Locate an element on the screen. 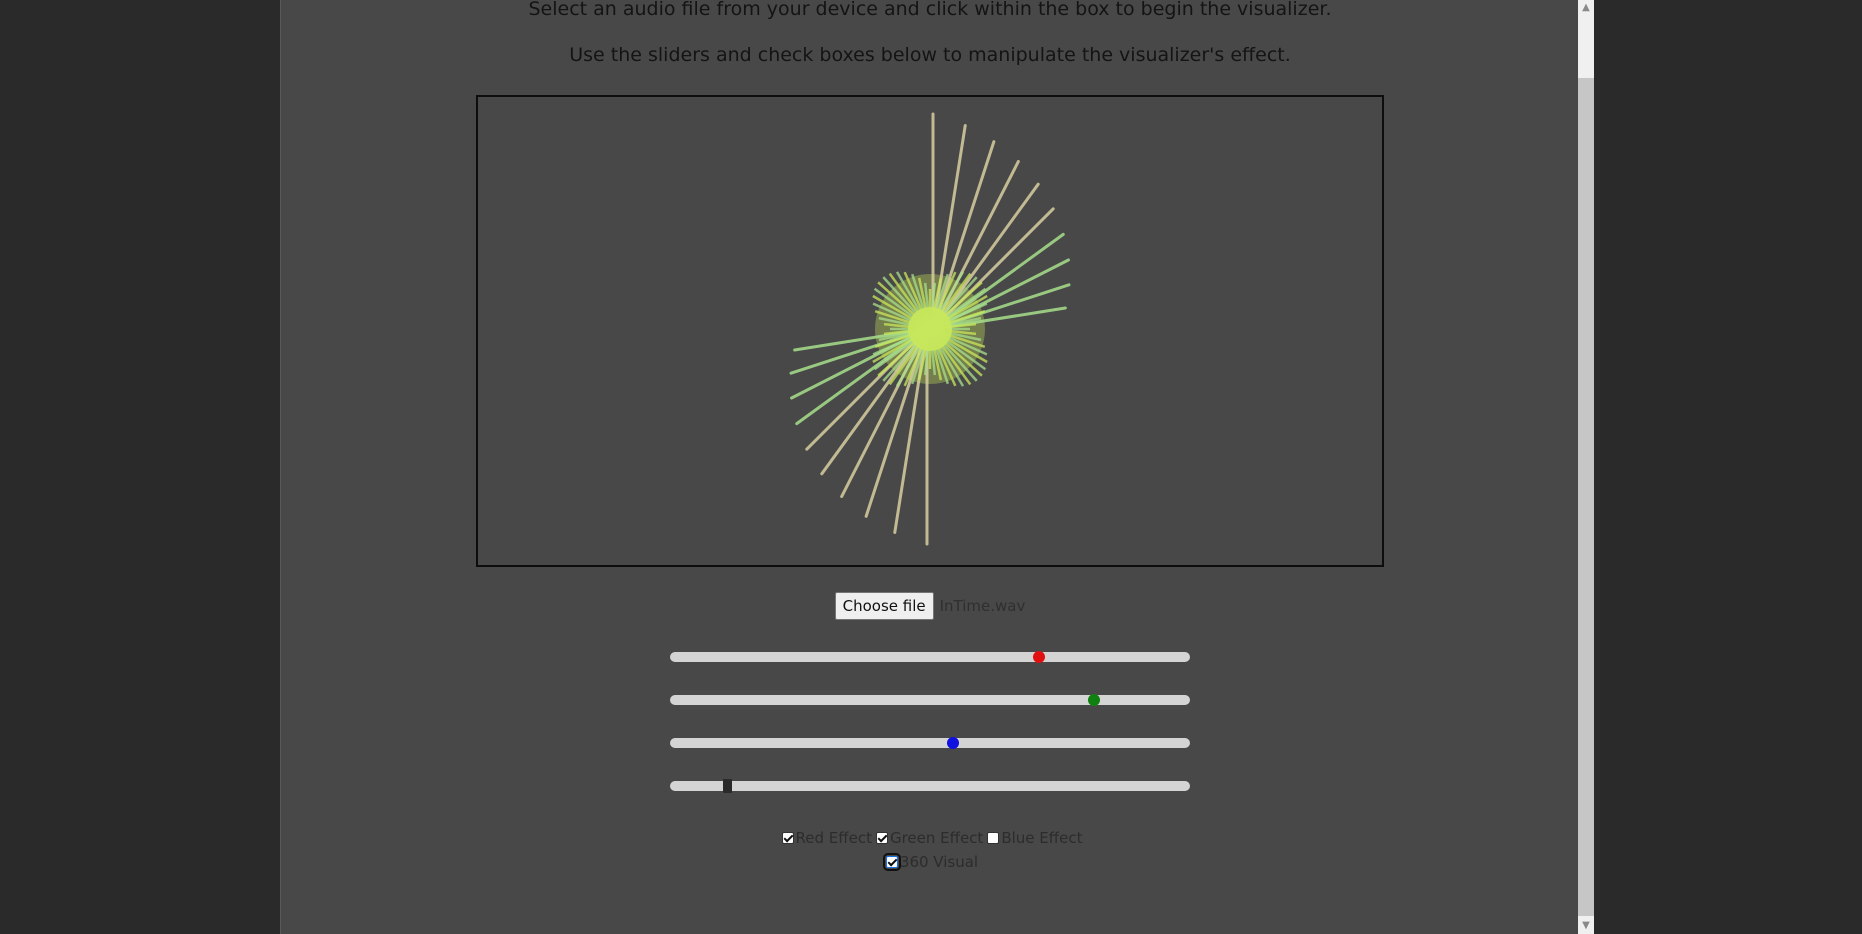 Image resolution: width=1862 pixels, height=934 pixels. scroll-down-arrow-icon: ▼ is located at coordinates (1586, 926).